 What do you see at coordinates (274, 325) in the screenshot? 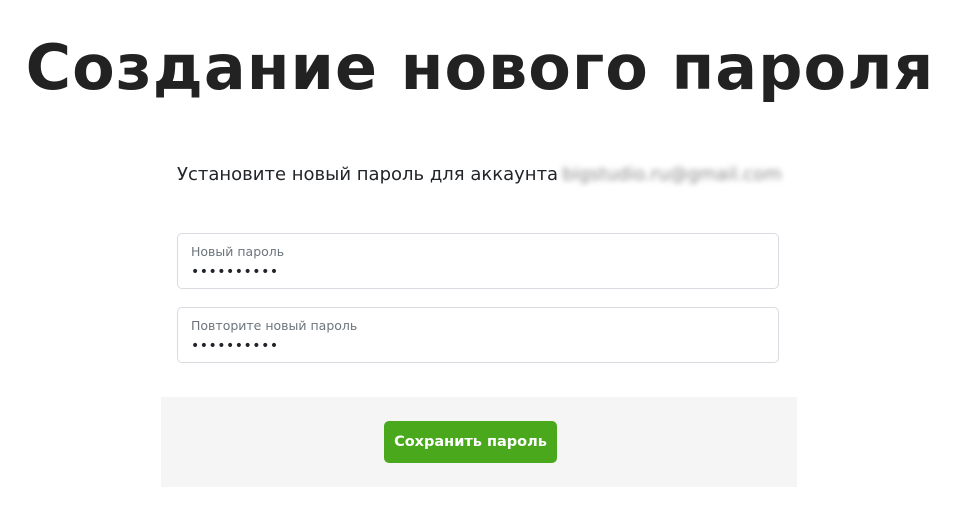
I see `repeat-password-label: Повторите новый пароль` at bounding box center [274, 325].